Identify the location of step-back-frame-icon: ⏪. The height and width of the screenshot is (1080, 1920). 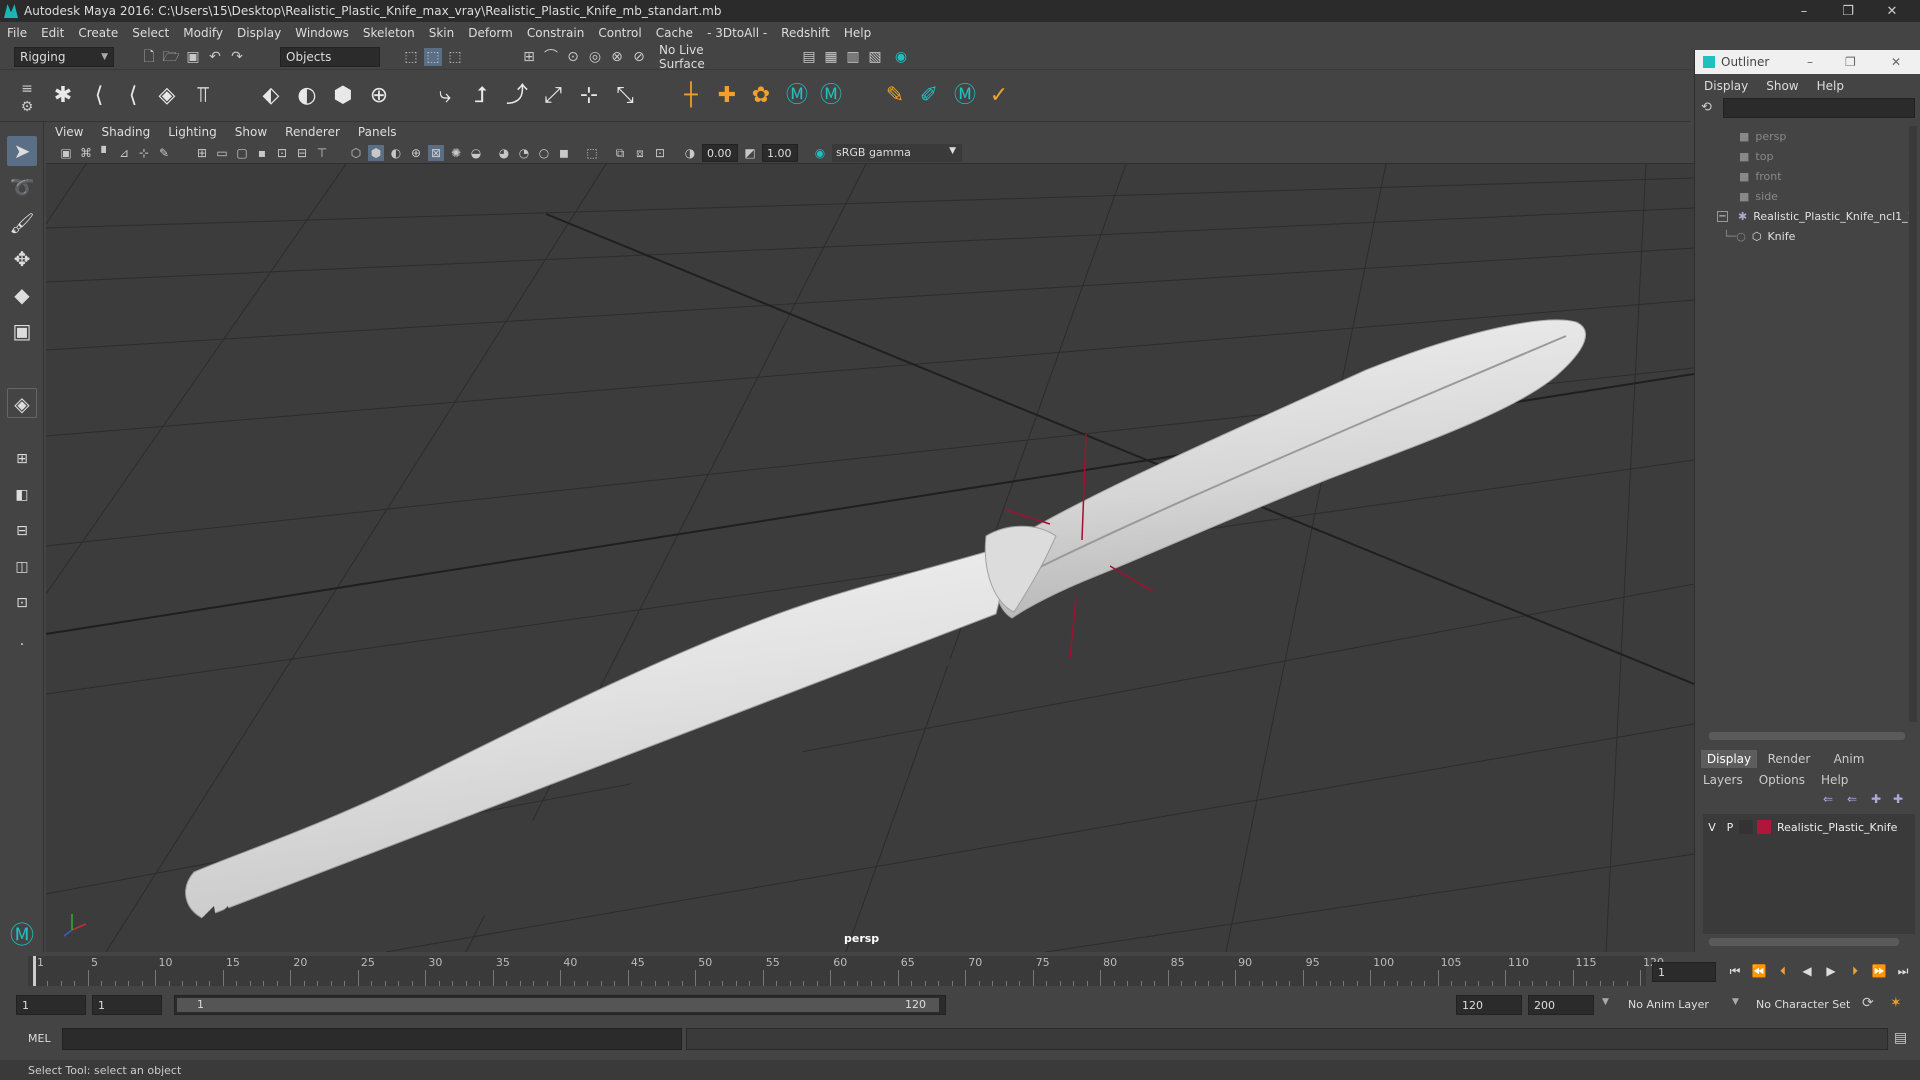
(1759, 971).